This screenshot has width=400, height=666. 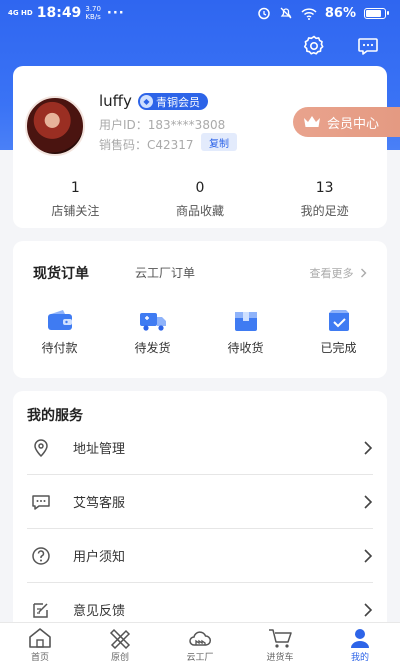 What do you see at coordinates (99, 557) in the screenshot?
I see `service-label: 用户须知` at bounding box center [99, 557].